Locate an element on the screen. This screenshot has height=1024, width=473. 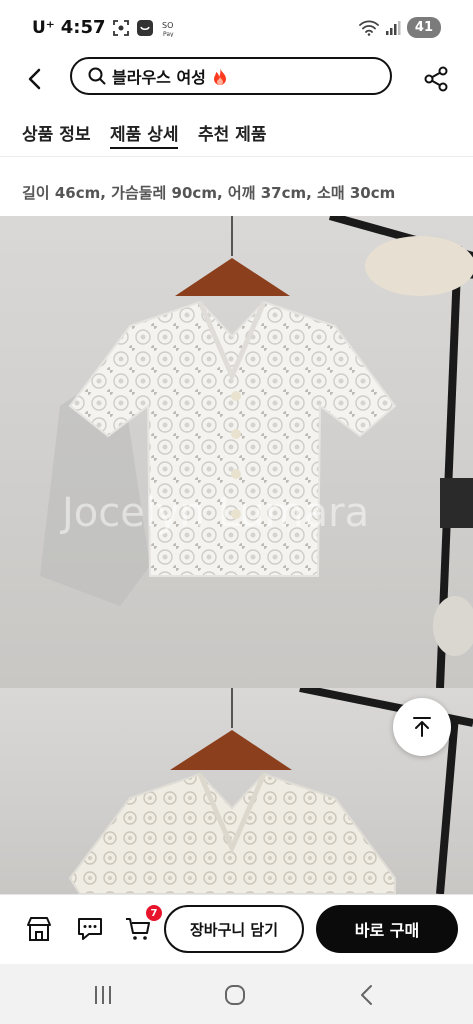
tab-recommended: 추천 제품 is located at coordinates (232, 132).